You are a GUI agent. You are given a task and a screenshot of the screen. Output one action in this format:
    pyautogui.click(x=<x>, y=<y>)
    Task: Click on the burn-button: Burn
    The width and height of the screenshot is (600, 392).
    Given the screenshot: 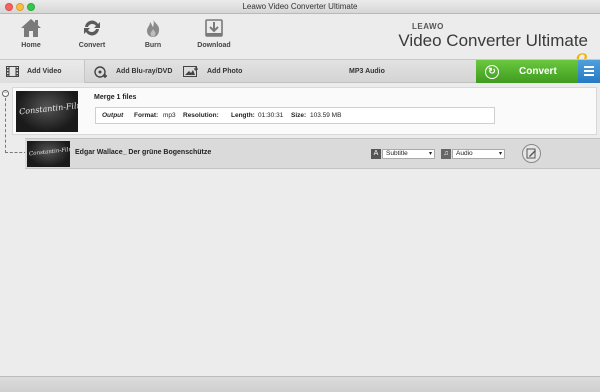 What is the action you would take?
    pyautogui.click(x=153, y=38)
    